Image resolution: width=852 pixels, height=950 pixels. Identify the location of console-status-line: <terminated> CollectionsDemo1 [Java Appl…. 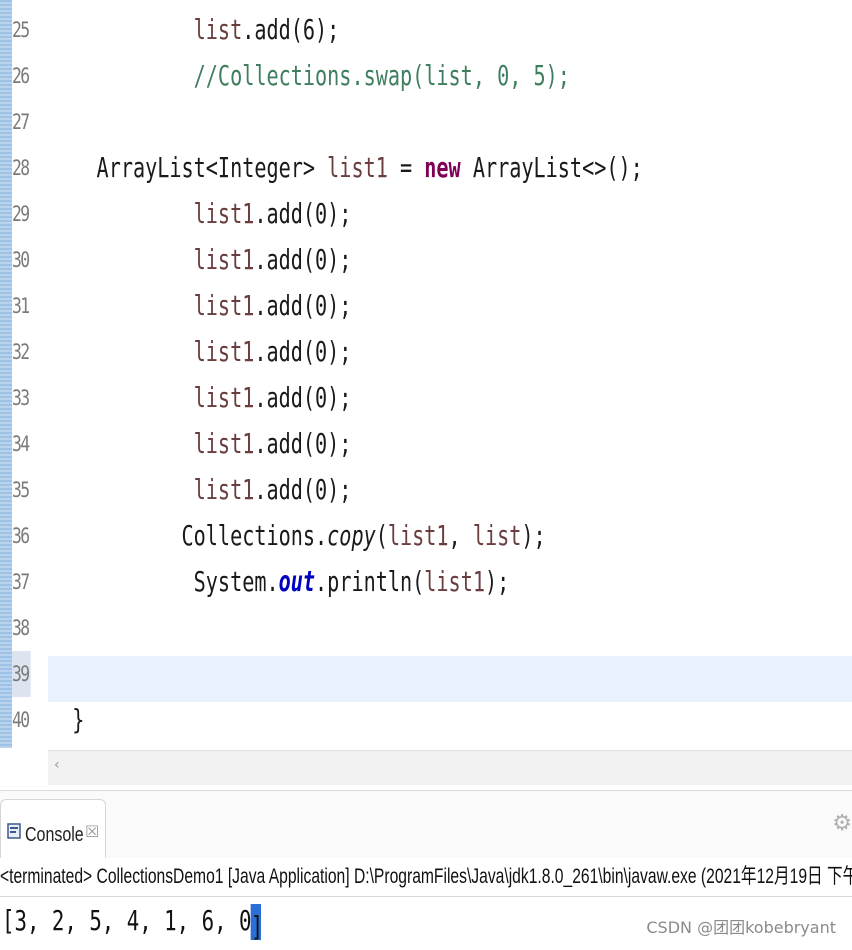
(426, 877).